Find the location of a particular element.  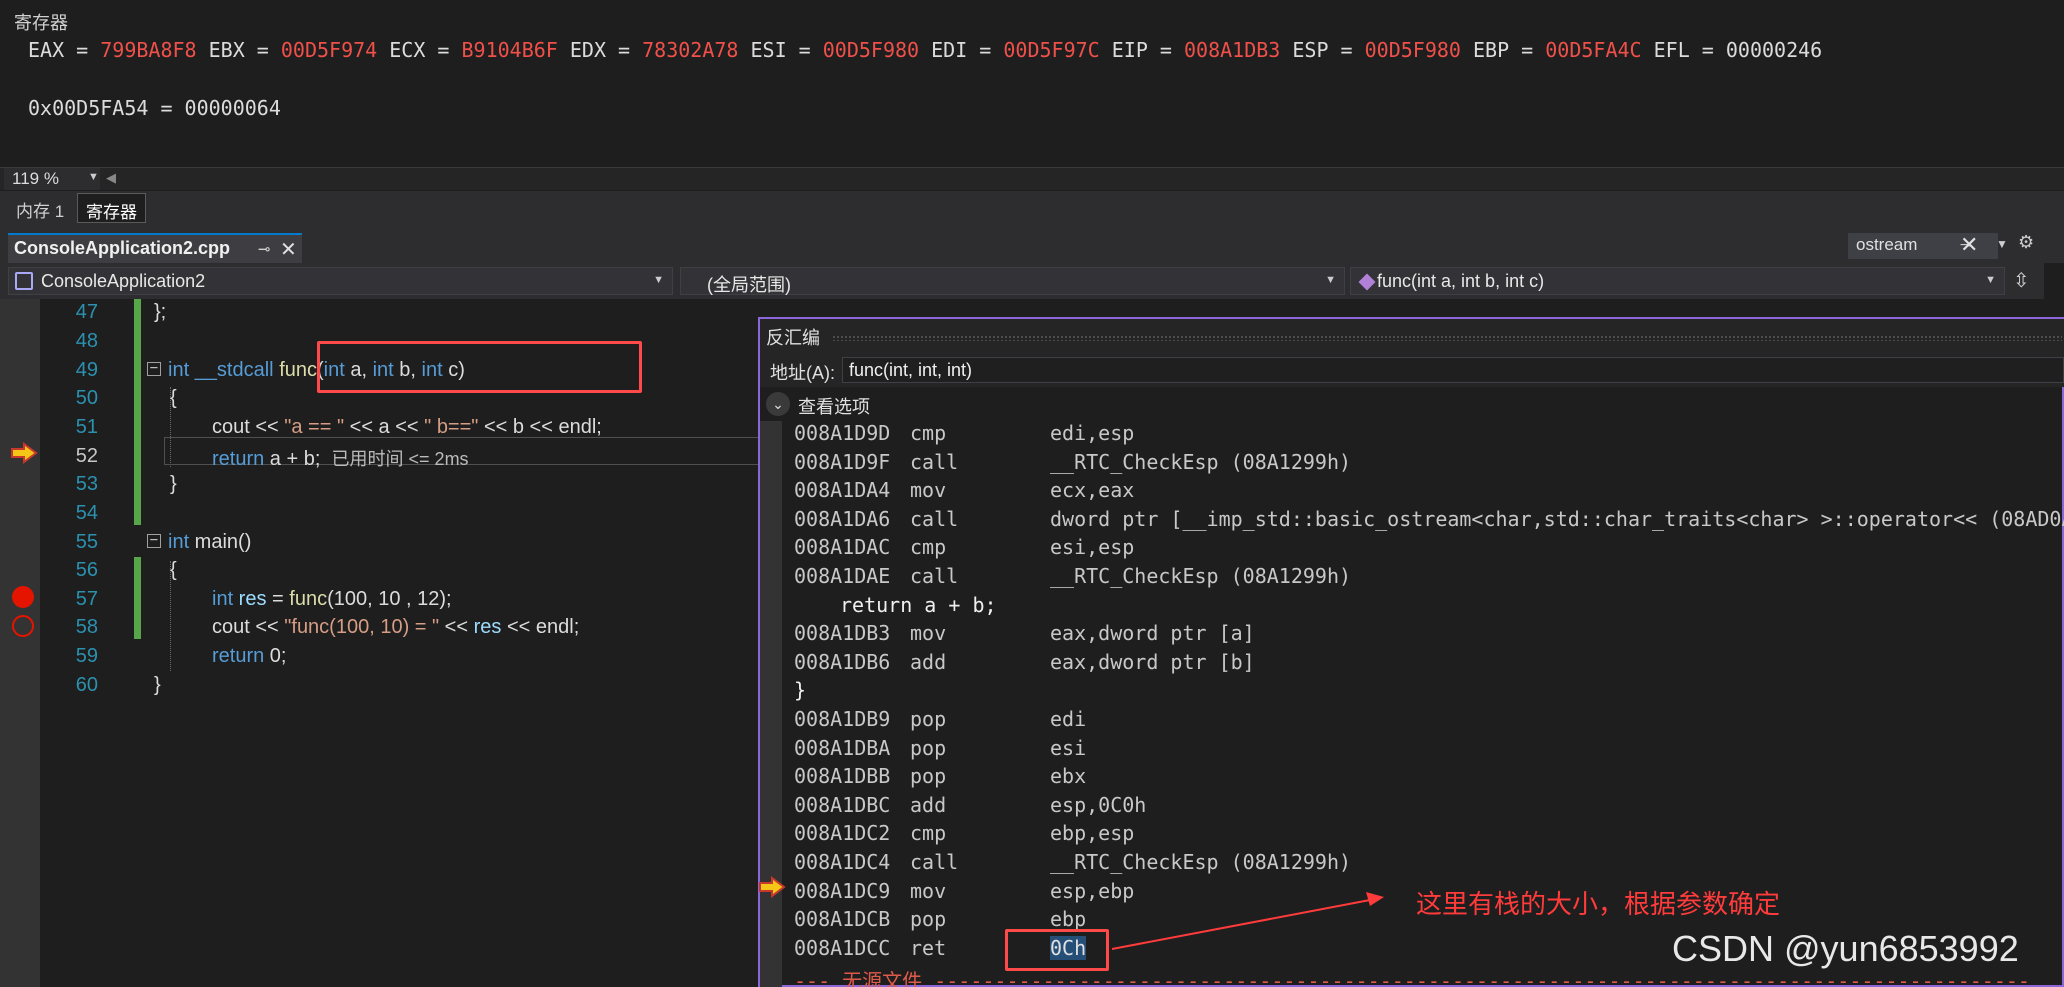

register-value: 008A1DB3 is located at coordinates (1232, 50).